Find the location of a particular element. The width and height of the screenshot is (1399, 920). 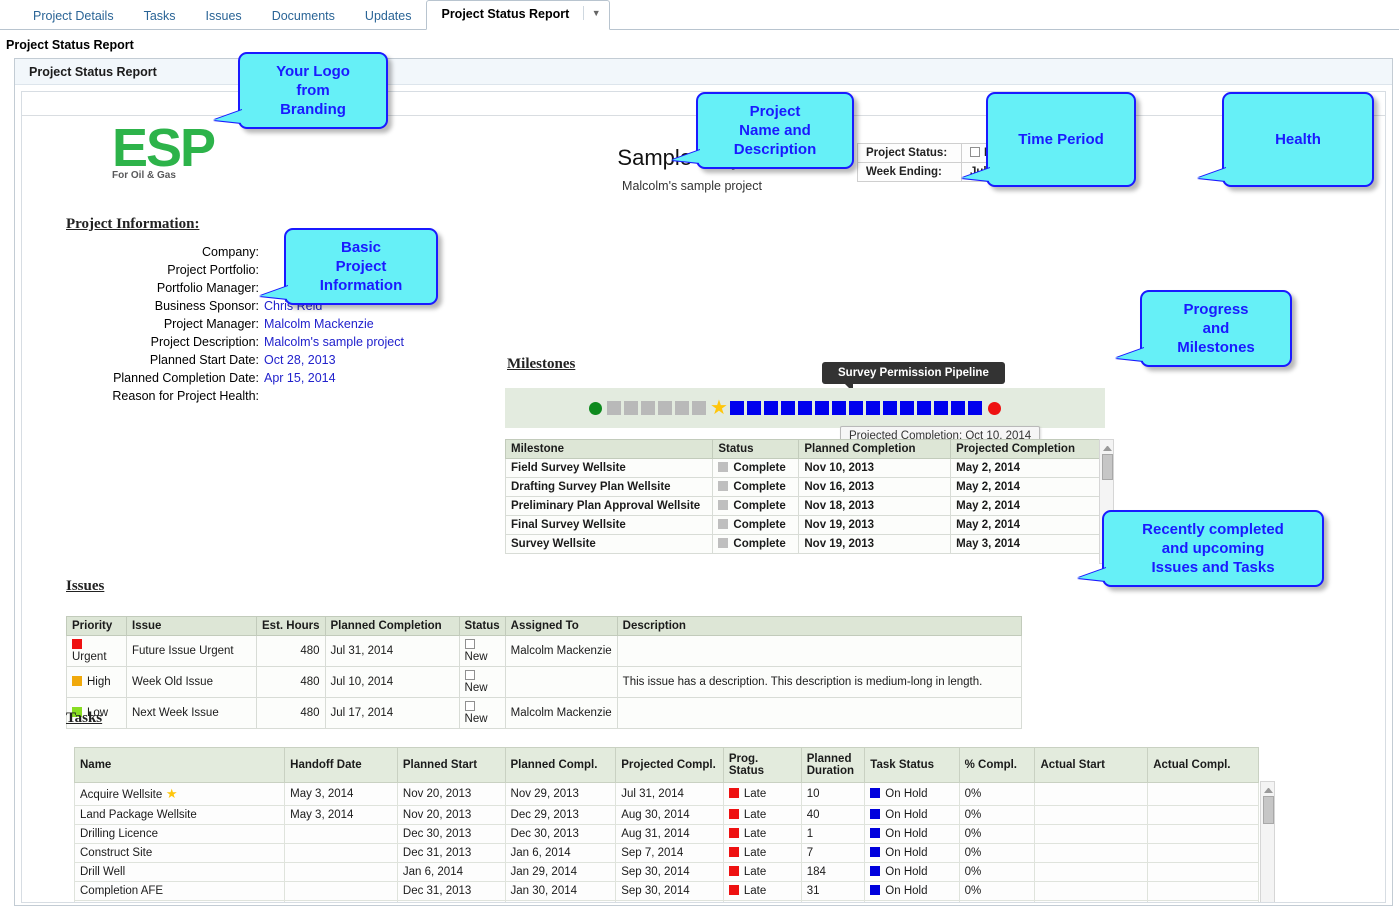

column-header: Planned Duration is located at coordinates (833, 765).